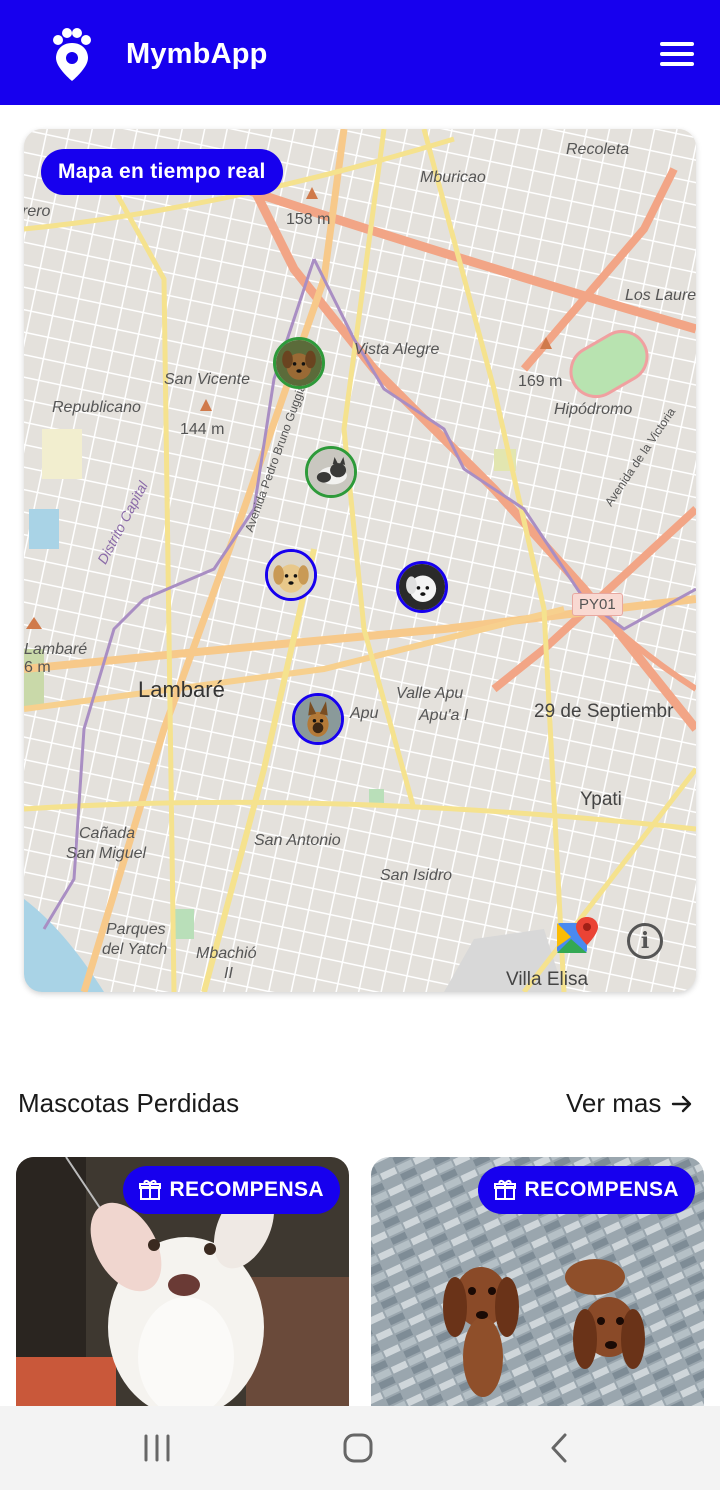  Describe the element at coordinates (364, 713) in the screenshot. I see `place-label: Apu` at that location.